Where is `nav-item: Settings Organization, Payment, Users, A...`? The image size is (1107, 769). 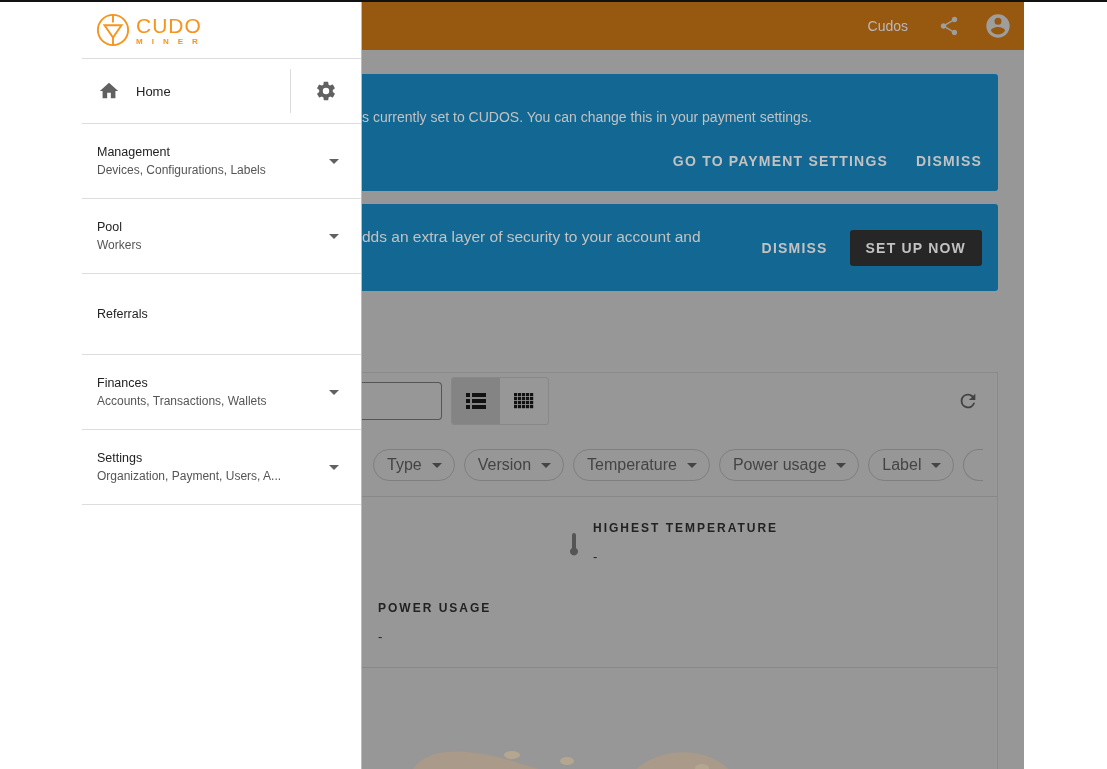
nav-item: Settings Organization, Payment, Users, A... is located at coordinates (221, 467).